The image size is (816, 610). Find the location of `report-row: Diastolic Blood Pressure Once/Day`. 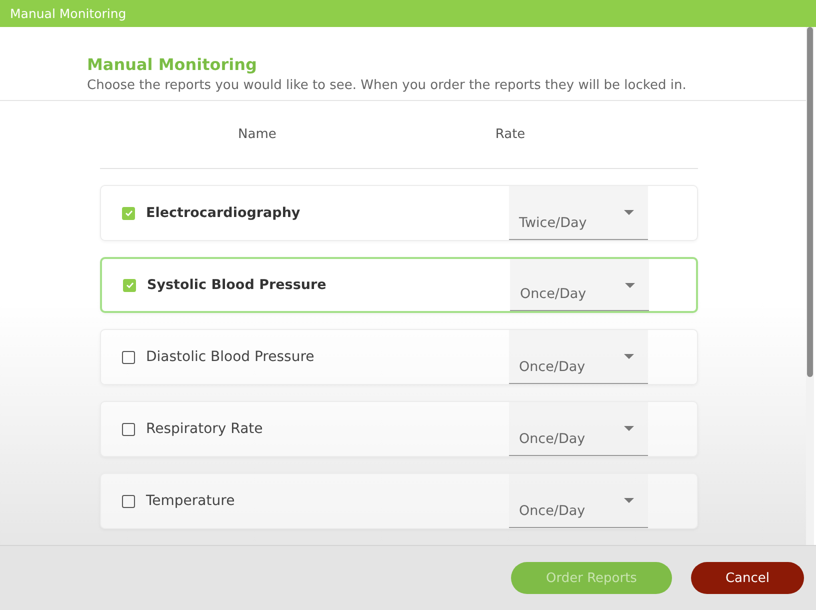

report-row: Diastolic Blood Pressure Once/Day is located at coordinates (399, 357).